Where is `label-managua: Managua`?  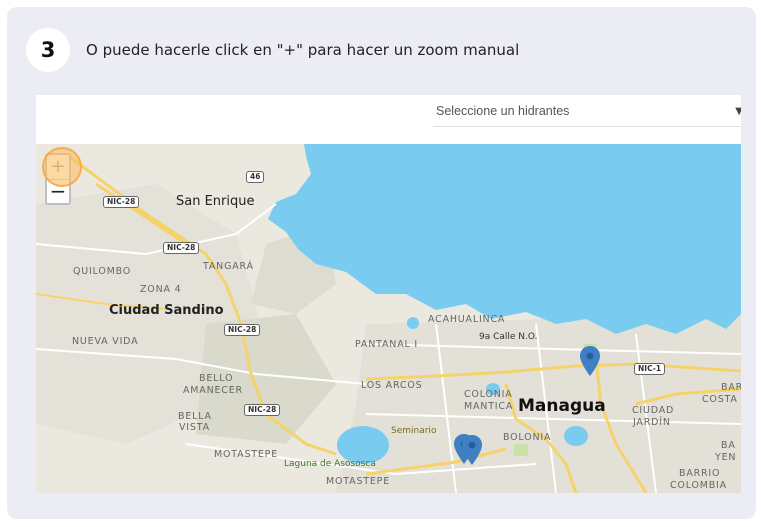
label-managua: Managua is located at coordinates (562, 406).